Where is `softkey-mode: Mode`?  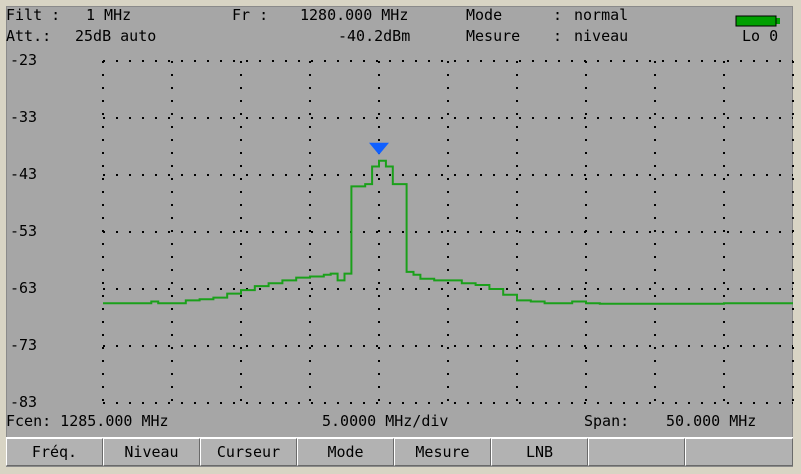 softkey-mode: Mode is located at coordinates (345, 452).